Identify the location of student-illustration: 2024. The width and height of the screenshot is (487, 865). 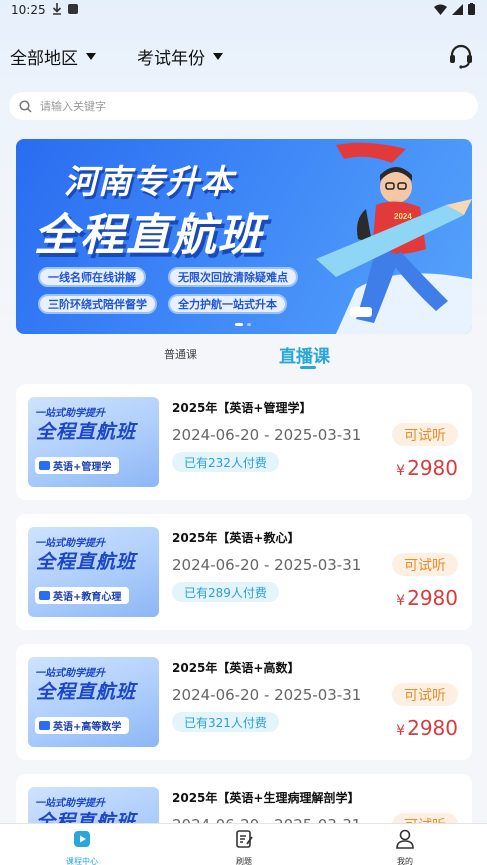
(394, 238).